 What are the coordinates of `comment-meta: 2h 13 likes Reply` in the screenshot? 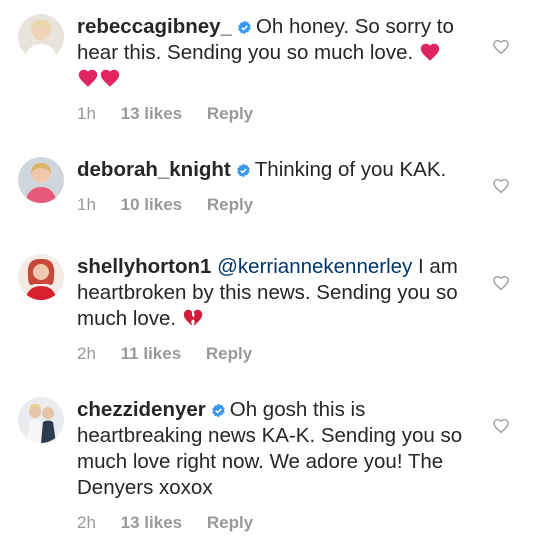 It's located at (282, 523).